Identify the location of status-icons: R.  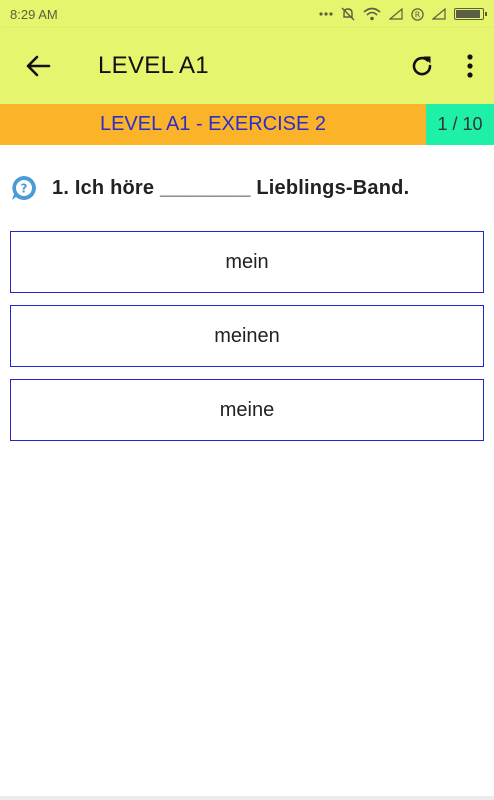
(403, 14).